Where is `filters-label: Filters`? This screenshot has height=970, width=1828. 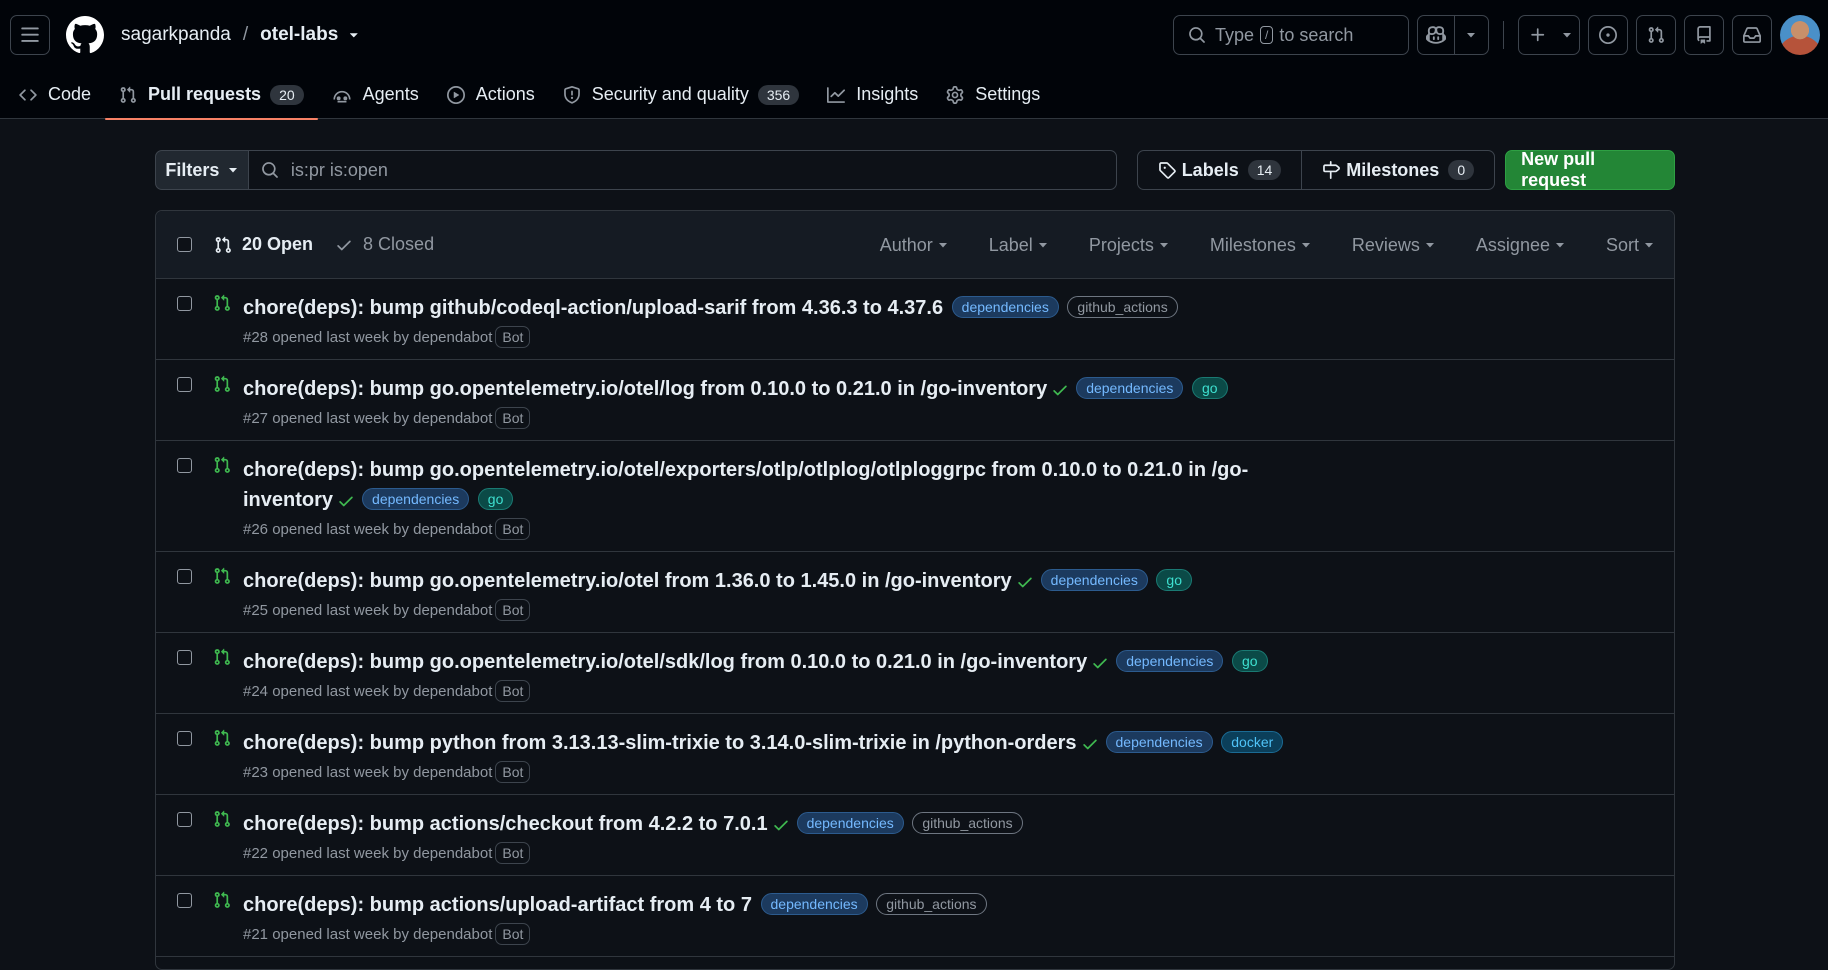 filters-label: Filters is located at coordinates (192, 169).